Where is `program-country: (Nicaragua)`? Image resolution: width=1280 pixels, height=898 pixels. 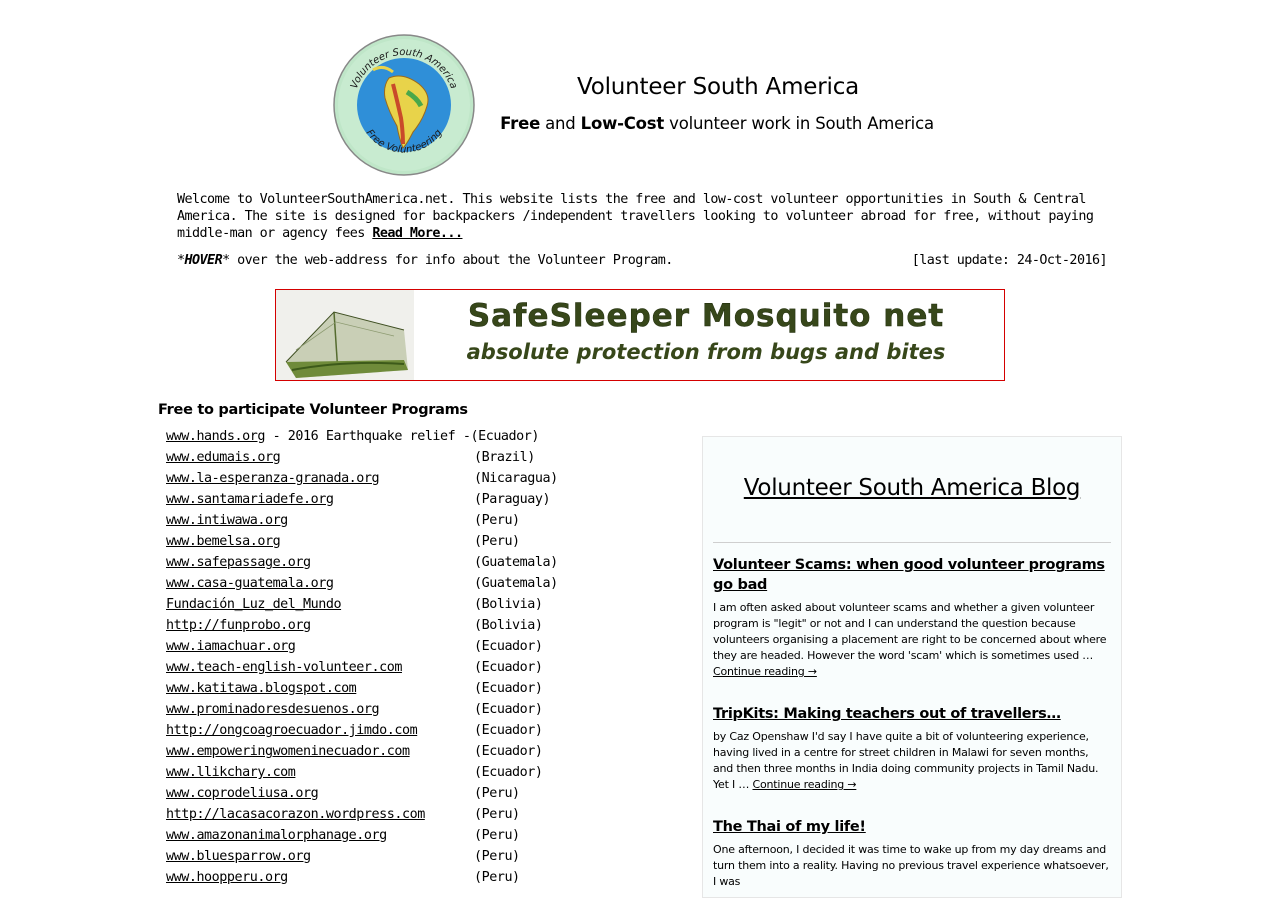 program-country: (Nicaragua) is located at coordinates (516, 478).